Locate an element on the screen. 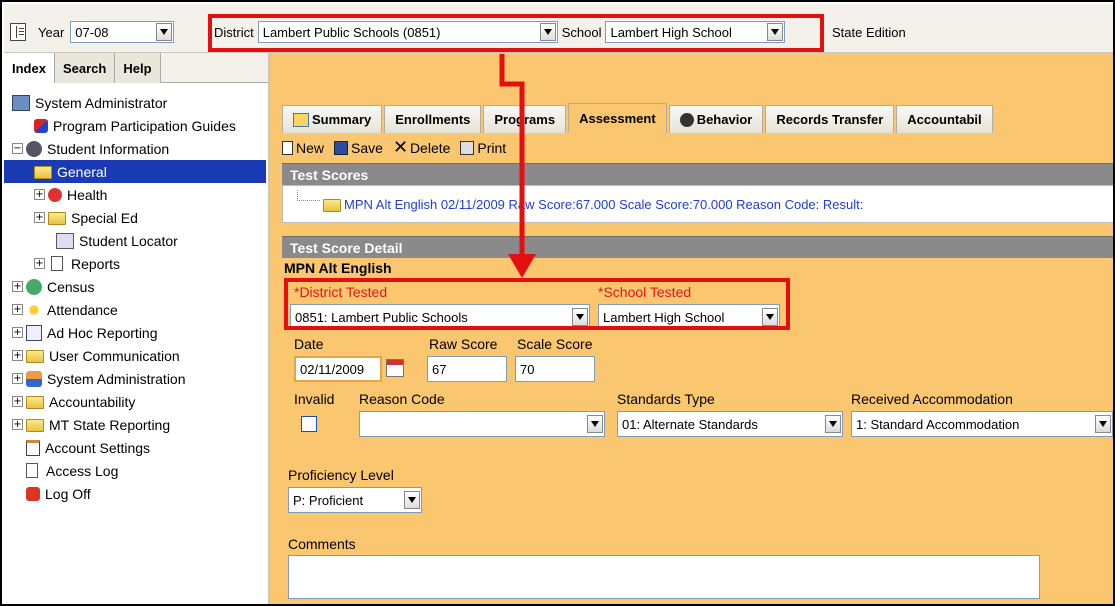 This screenshot has width=1115, height=606. tree-item-label: Special Ed is located at coordinates (104, 217).